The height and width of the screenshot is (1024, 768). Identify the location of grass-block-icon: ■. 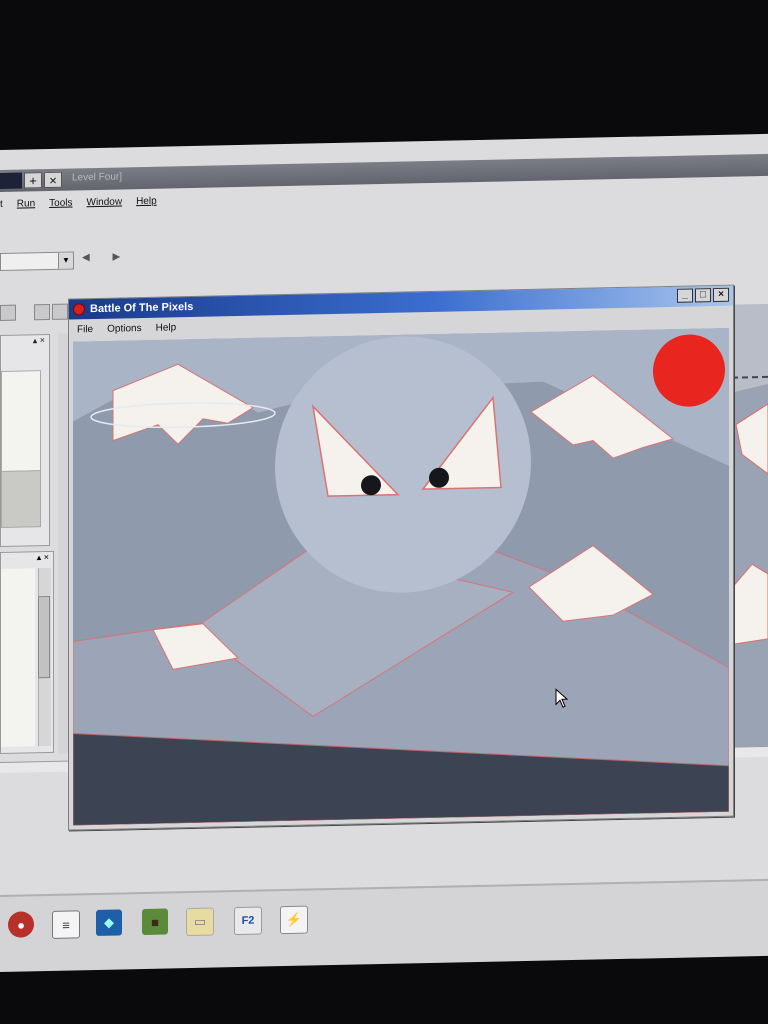
(155, 922).